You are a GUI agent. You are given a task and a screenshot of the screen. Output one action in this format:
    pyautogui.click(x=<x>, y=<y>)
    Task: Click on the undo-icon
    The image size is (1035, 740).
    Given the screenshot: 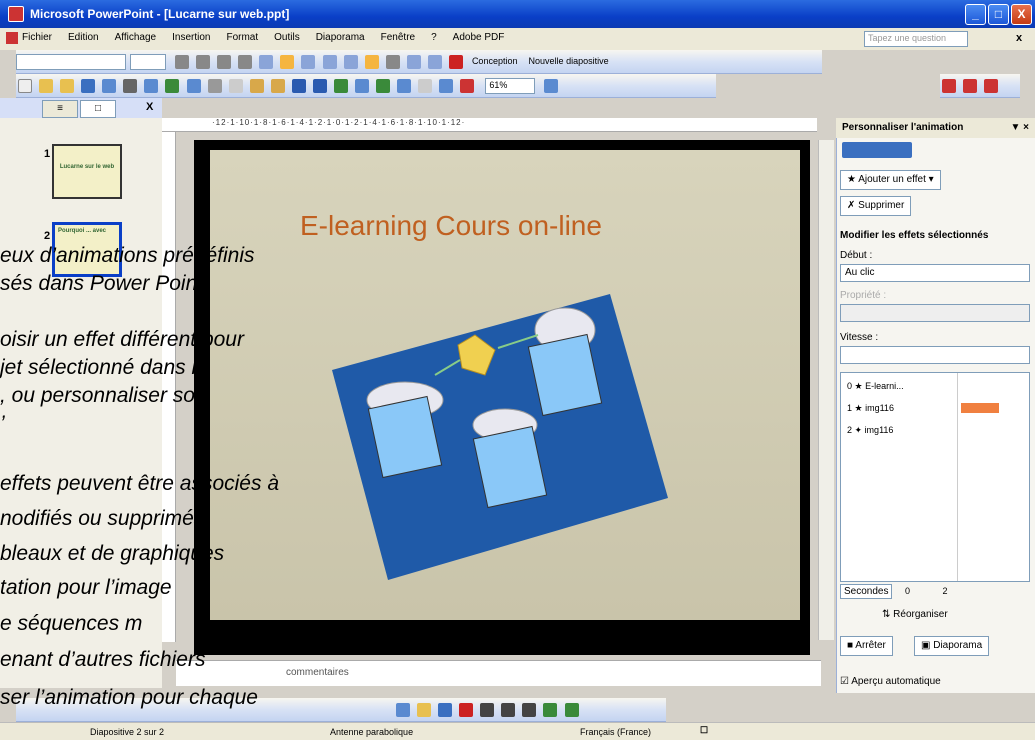 What is the action you would take?
    pyautogui.click(x=298, y=86)
    